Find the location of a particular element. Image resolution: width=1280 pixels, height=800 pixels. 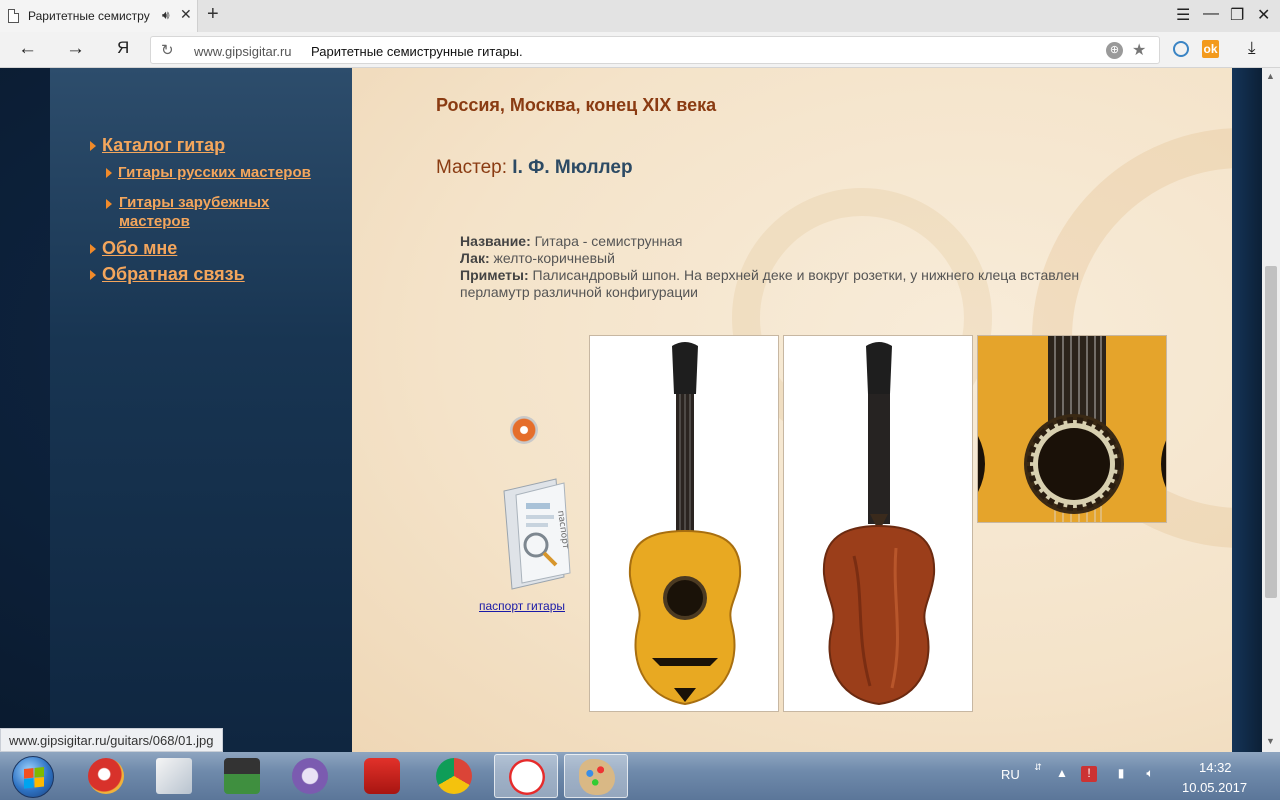

close-window-icon: ✕ is located at coordinates (1263, 15).